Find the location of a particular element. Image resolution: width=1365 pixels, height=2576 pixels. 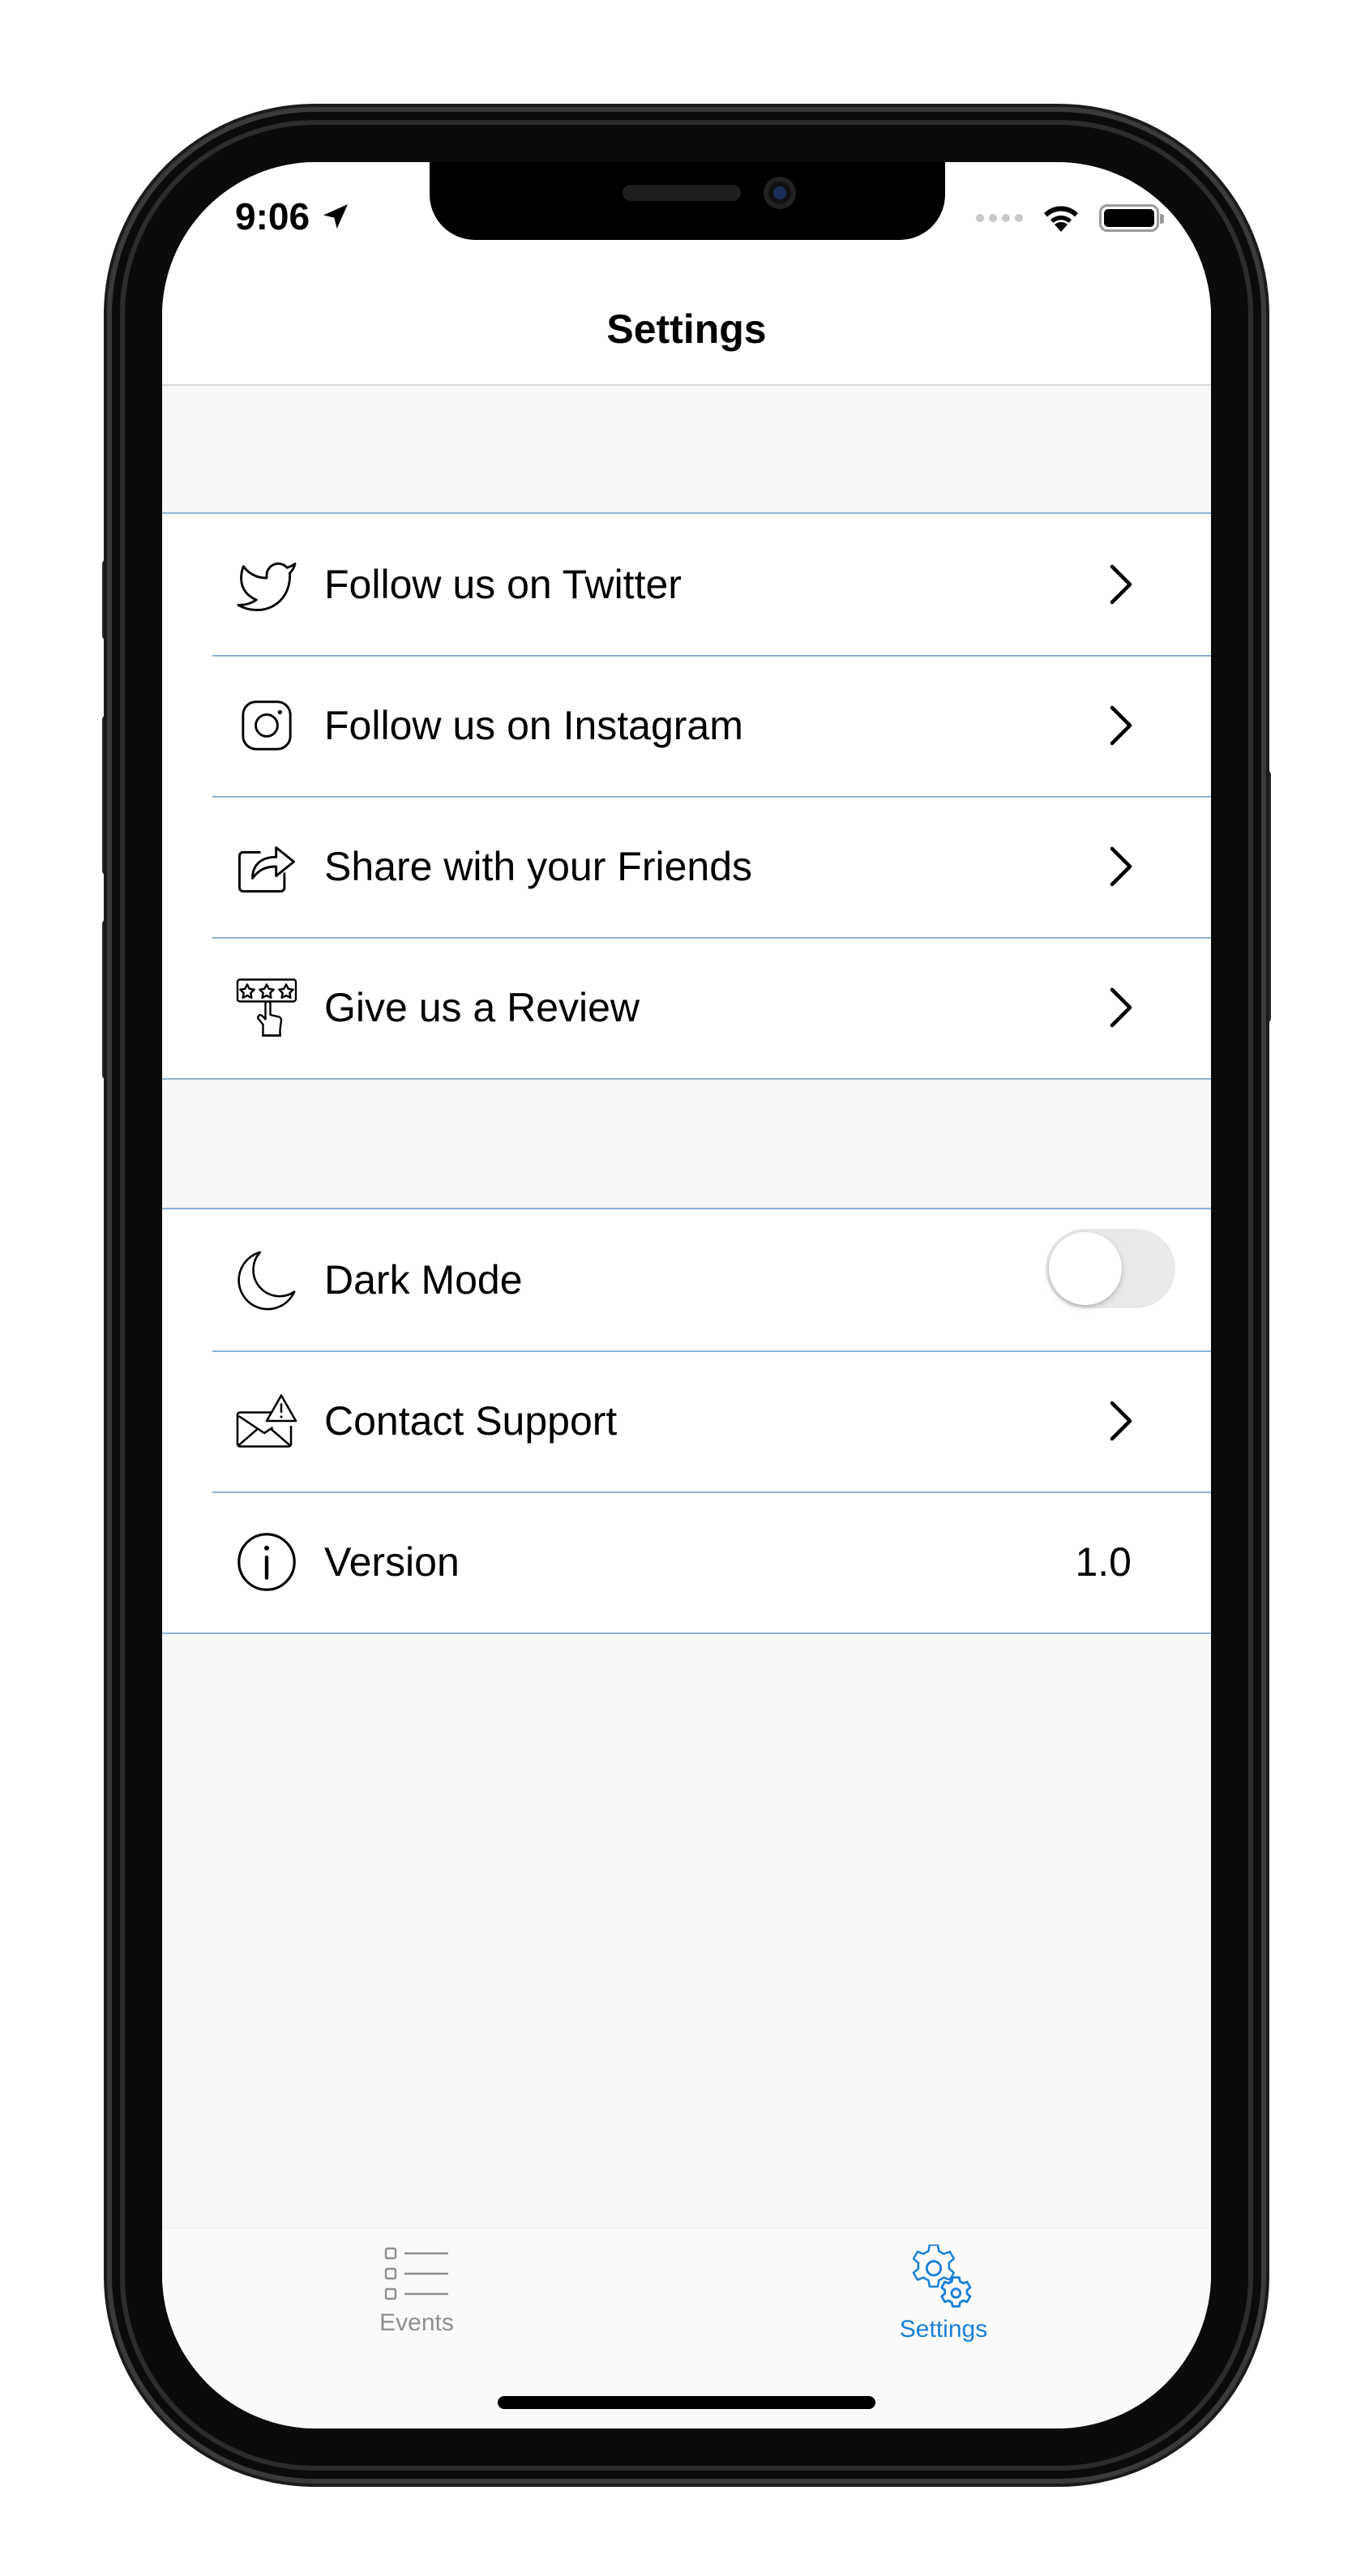

list-icon is located at coordinates (416, 2273).